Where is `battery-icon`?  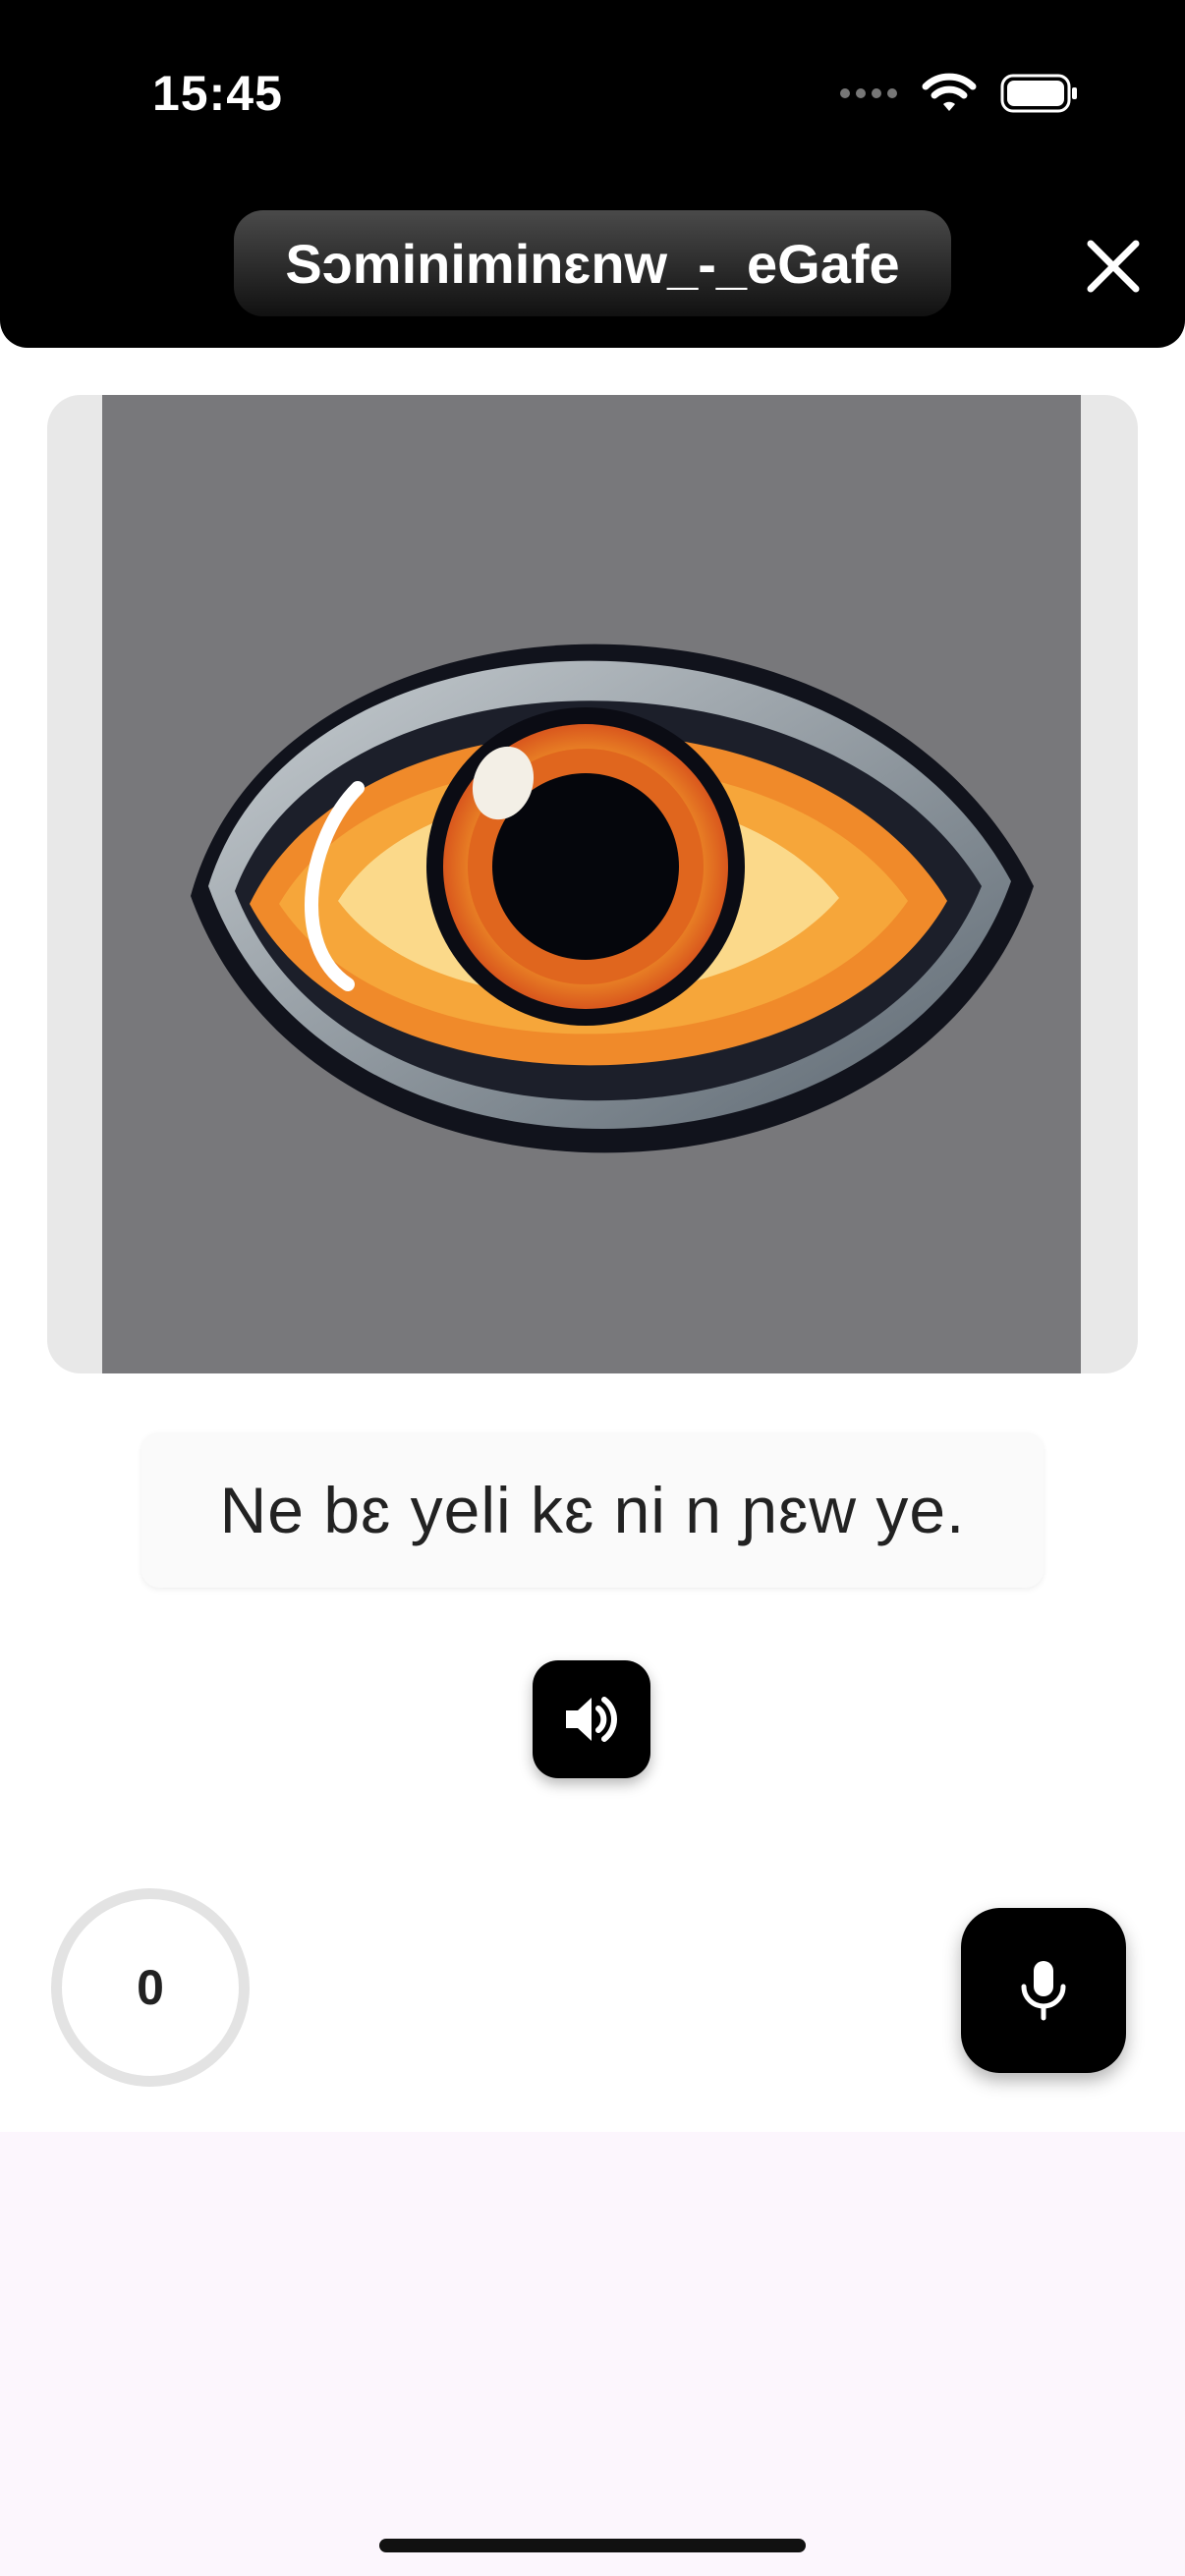 battery-icon is located at coordinates (1040, 96).